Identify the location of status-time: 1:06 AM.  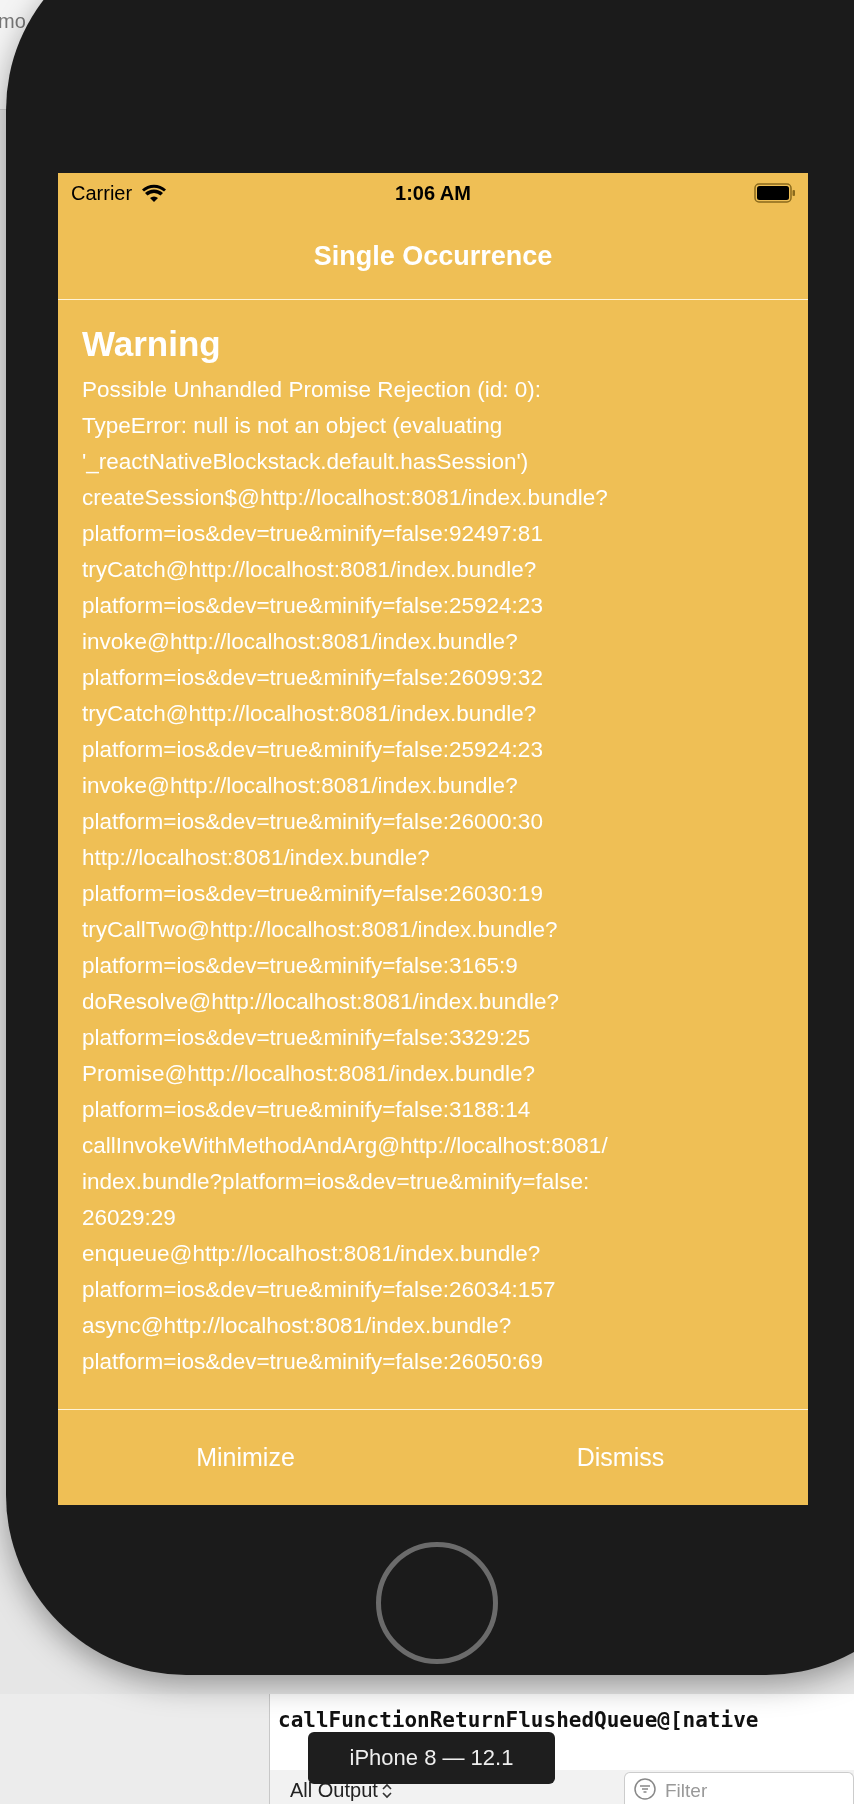
(433, 193).